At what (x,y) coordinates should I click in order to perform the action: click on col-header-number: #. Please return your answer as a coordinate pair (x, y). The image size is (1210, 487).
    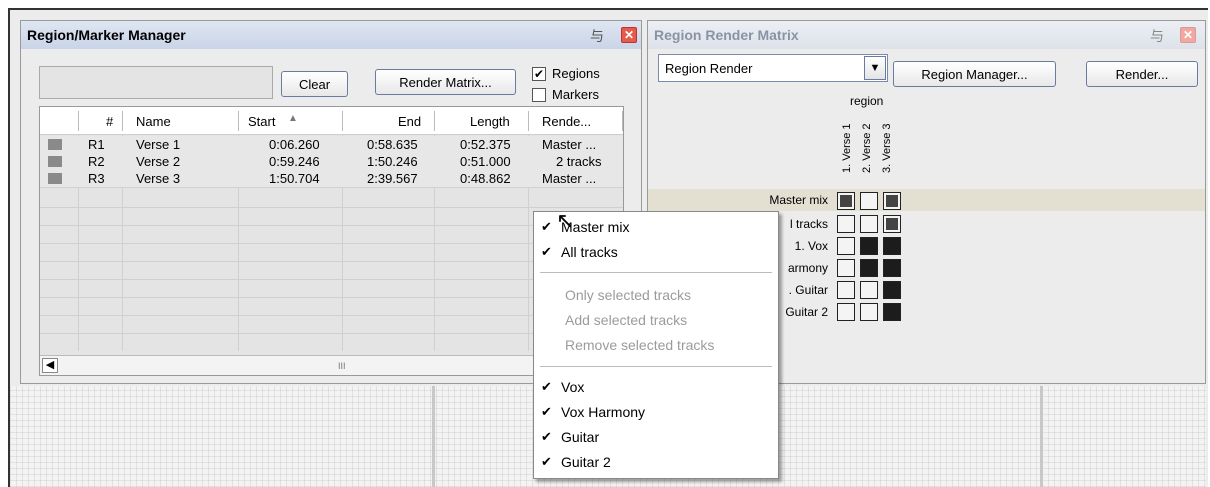
    Looking at the image, I should click on (109, 121).